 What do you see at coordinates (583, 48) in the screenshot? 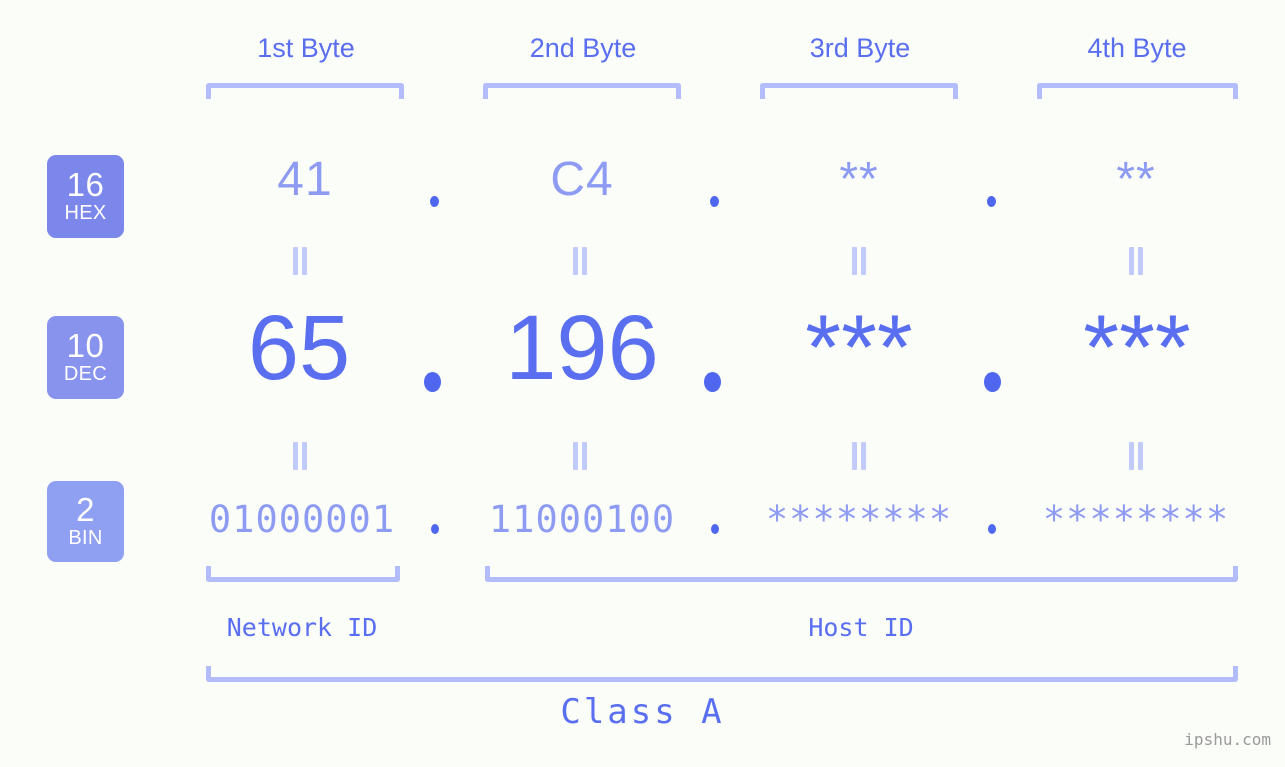
I see `byte-header-2: 2nd Byte` at bounding box center [583, 48].